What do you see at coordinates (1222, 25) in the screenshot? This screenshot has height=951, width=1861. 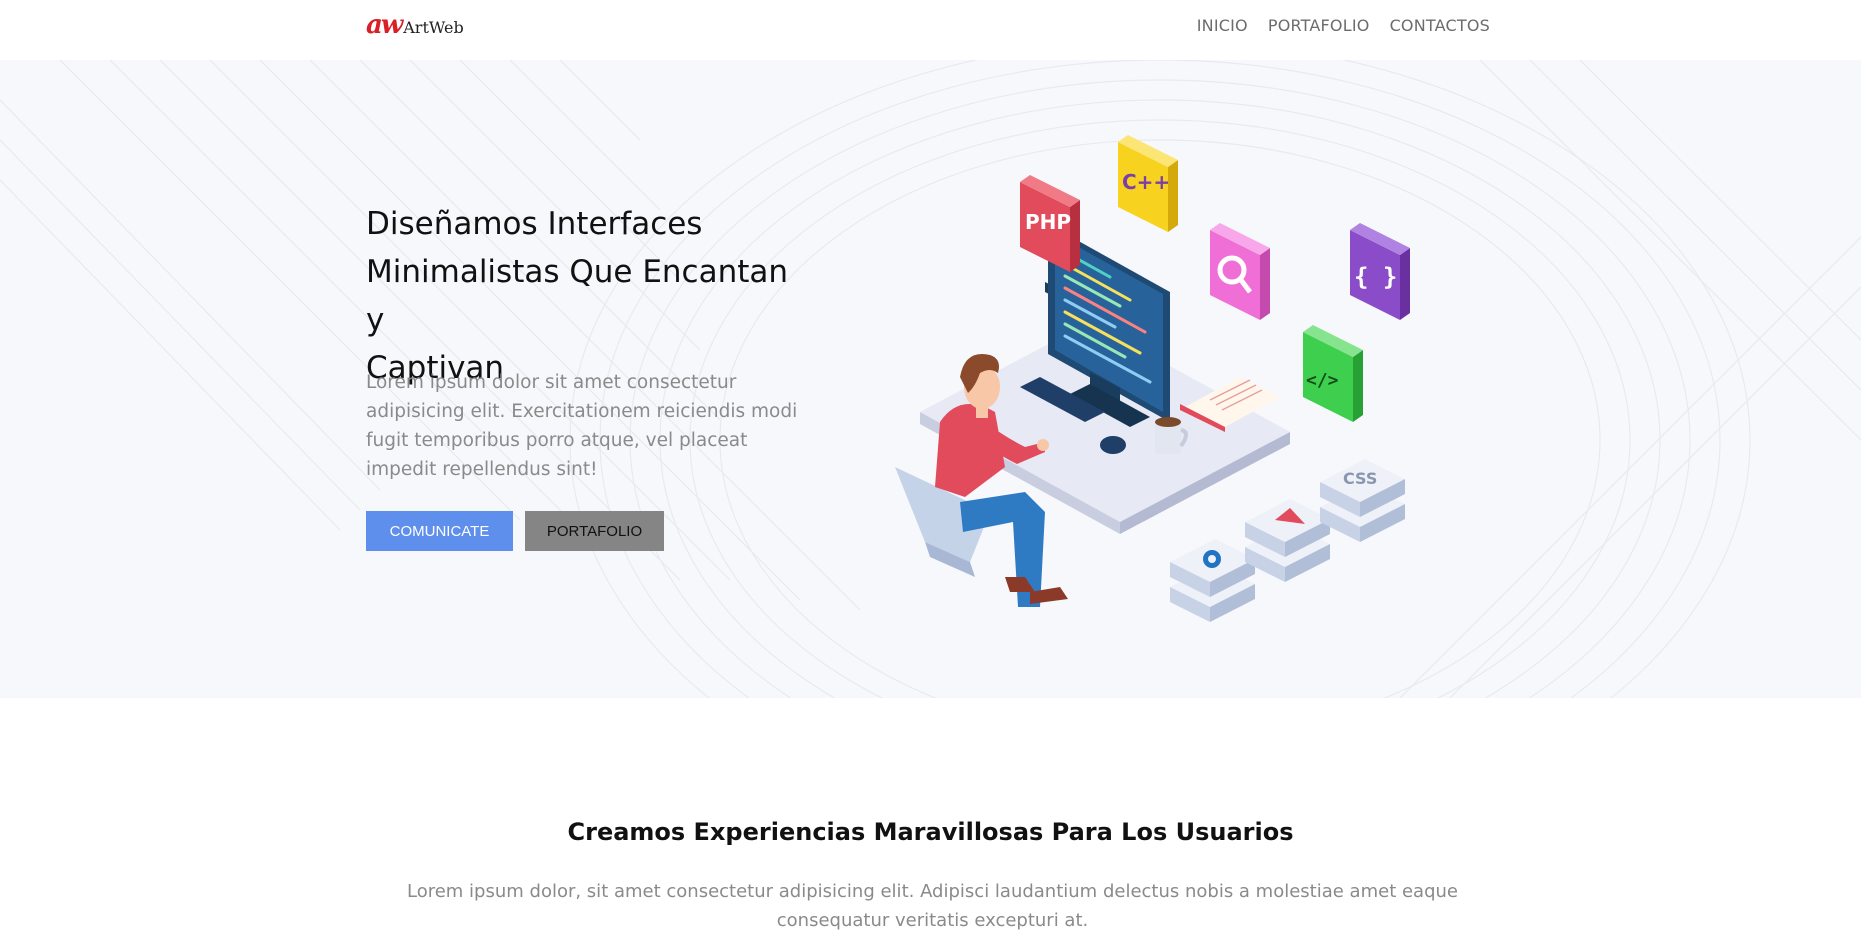 I see `nav-link-inicio: INICIO` at bounding box center [1222, 25].